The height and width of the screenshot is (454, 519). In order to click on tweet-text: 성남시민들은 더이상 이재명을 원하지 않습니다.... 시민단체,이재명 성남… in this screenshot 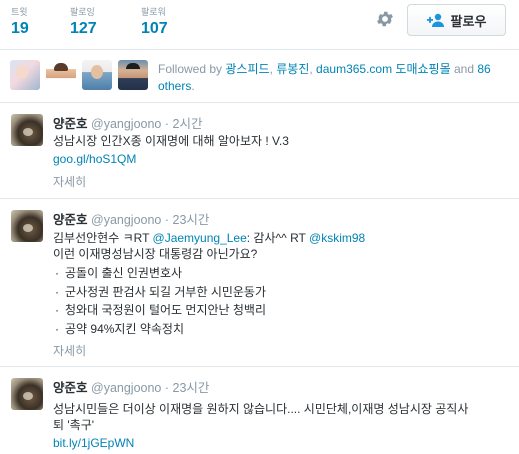, I will do `click(282, 417)`.